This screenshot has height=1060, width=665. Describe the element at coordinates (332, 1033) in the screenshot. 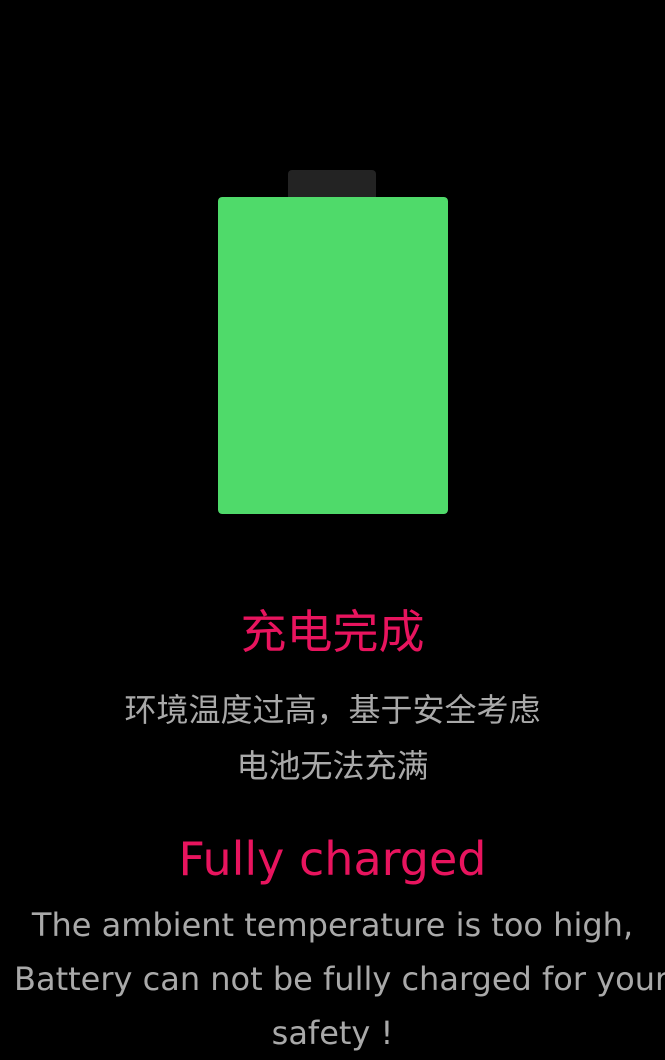

I see `message-en-line-3: safety !` at that location.